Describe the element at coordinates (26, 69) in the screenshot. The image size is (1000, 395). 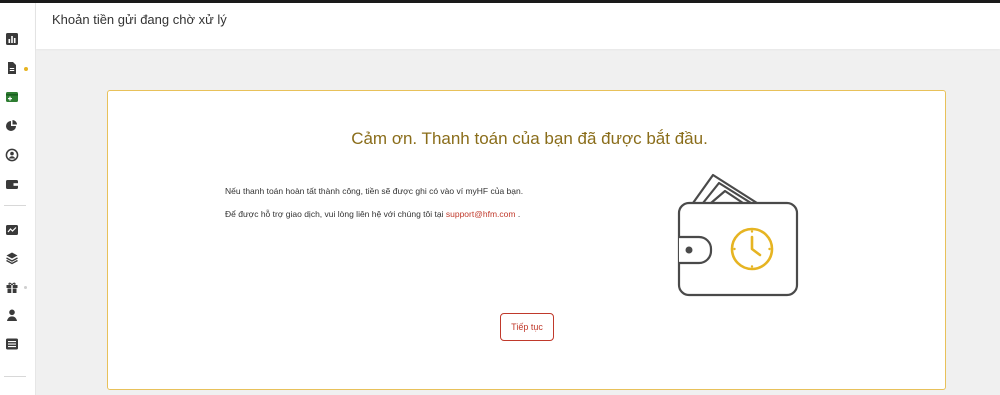
I see `notification-dot` at that location.